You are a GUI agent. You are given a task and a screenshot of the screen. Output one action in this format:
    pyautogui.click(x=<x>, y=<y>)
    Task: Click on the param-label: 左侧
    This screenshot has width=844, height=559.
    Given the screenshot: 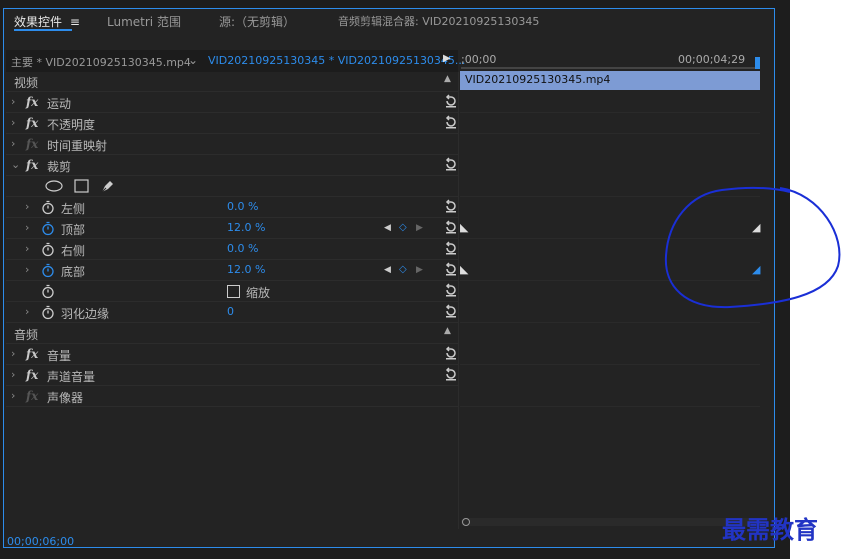 What is the action you would take?
    pyautogui.click(x=73, y=209)
    